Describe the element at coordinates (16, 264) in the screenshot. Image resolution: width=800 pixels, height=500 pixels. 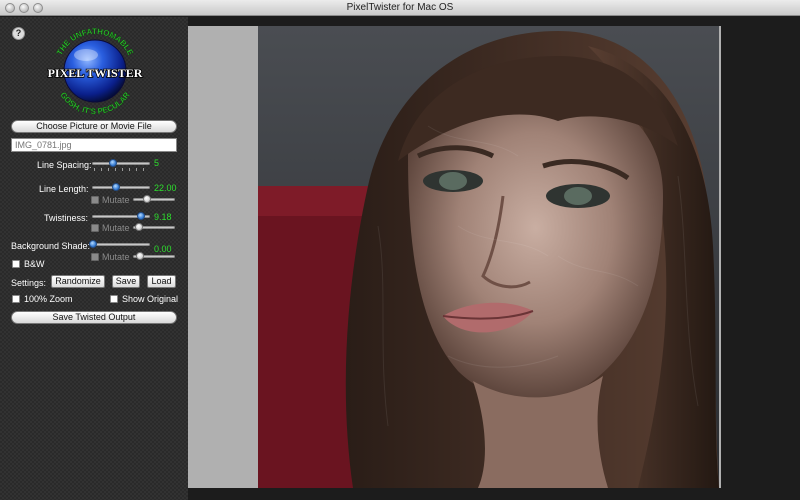
I see `bw-checkbox` at that location.